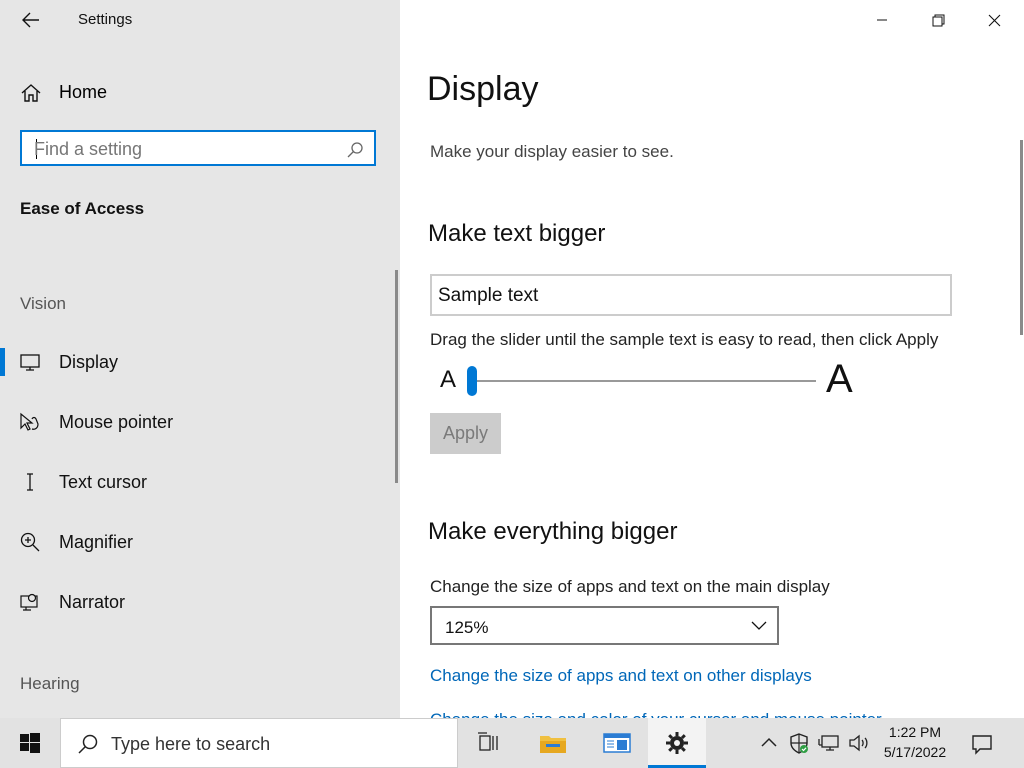 Image resolution: width=1024 pixels, height=768 pixels. I want to click on settings-search-box, so click(198, 148).